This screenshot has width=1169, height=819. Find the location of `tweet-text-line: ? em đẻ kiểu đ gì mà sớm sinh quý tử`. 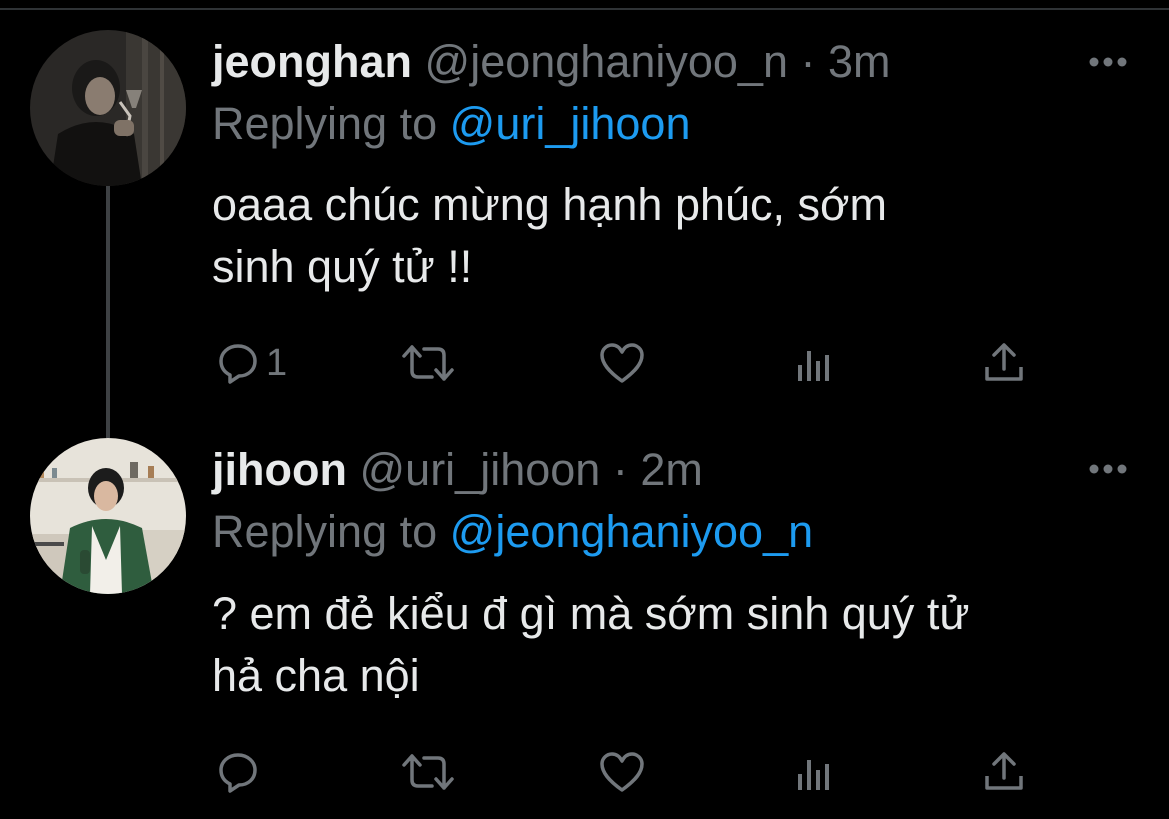

tweet-text-line: ? em đẻ kiểu đ gì mà sớm sinh quý tử is located at coordinates (591, 613).